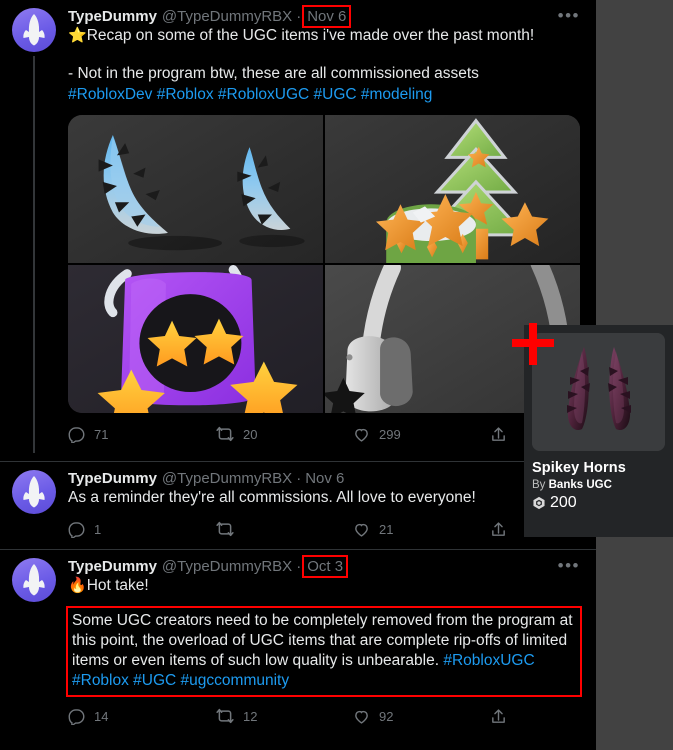 The height and width of the screenshot is (750, 673). What do you see at coordinates (598, 503) in the screenshot?
I see `item-price-row: 200` at bounding box center [598, 503].